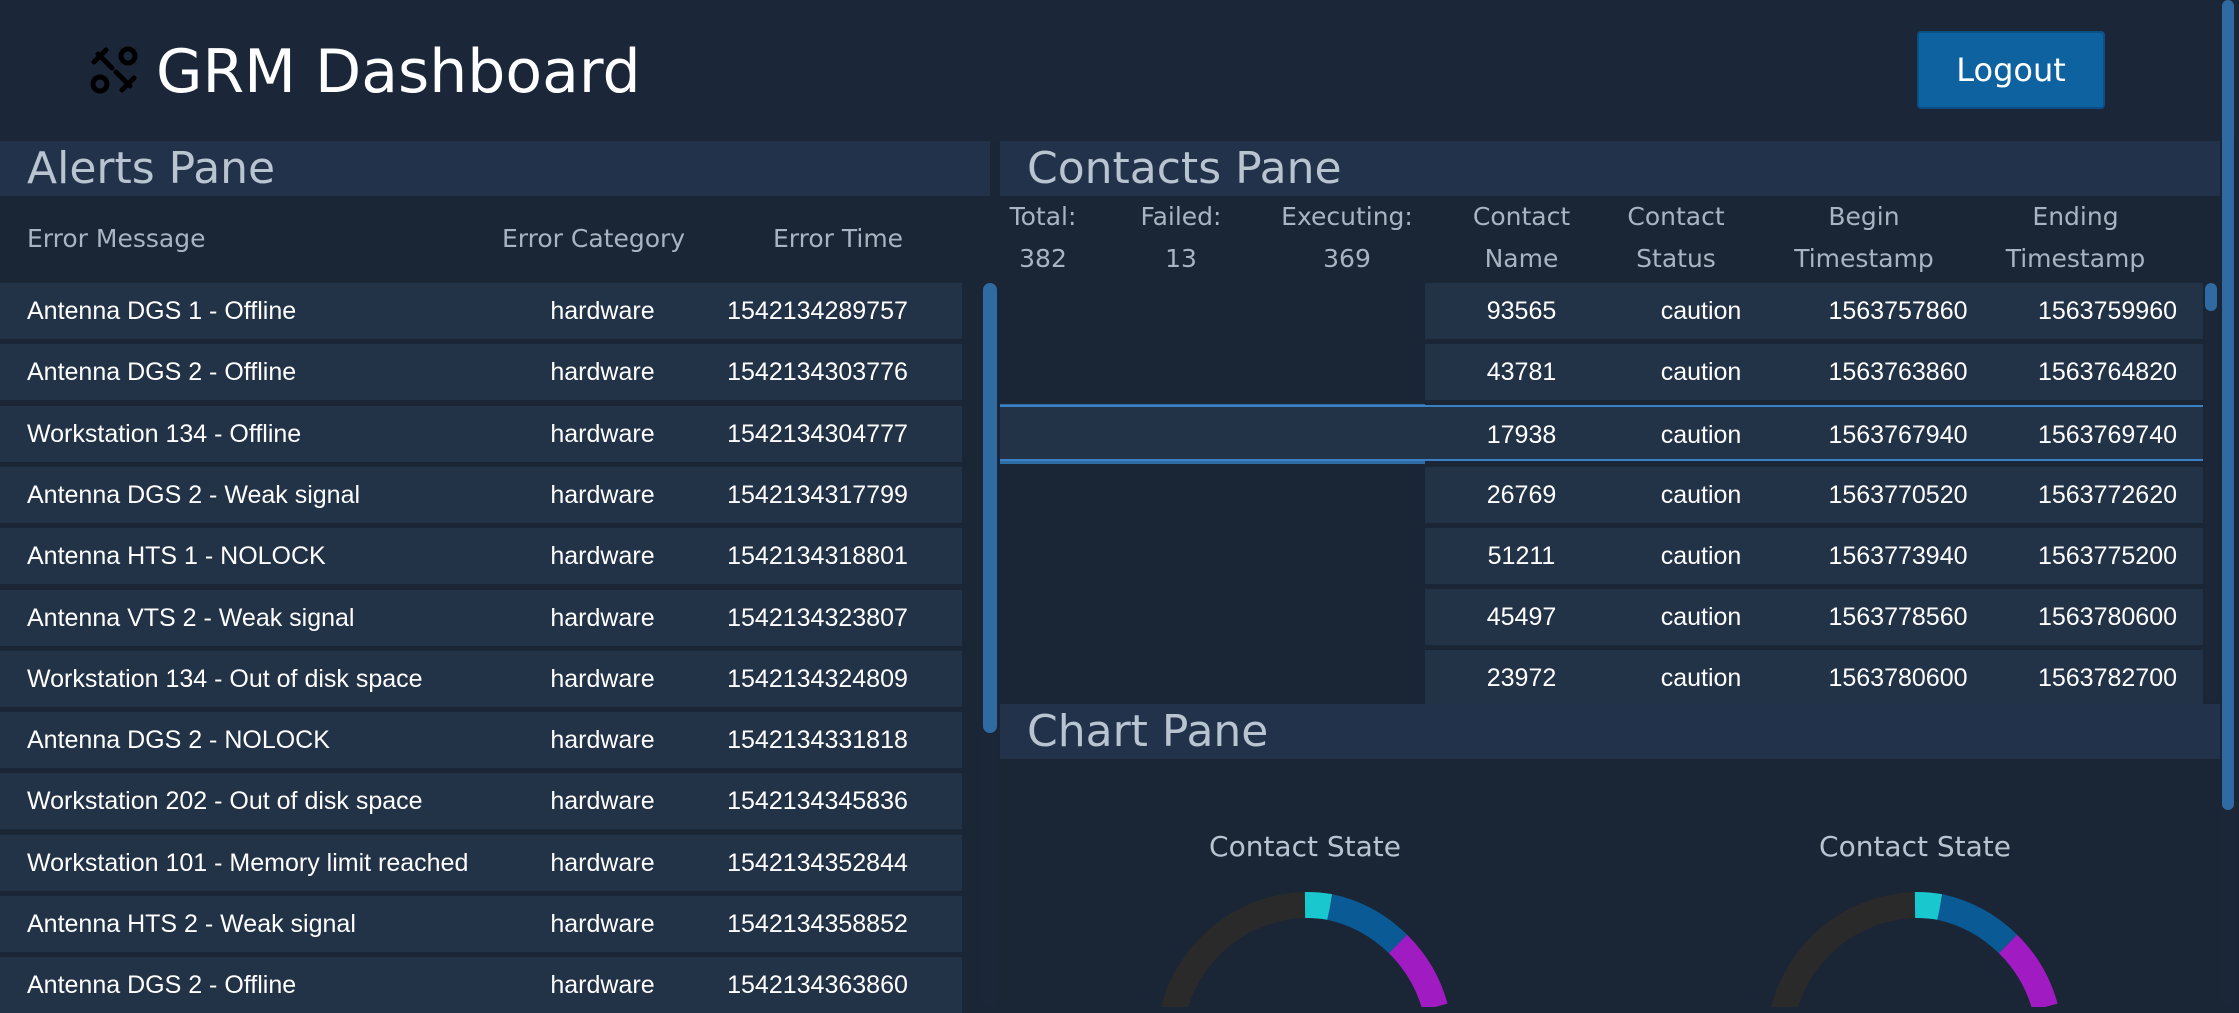  I want to click on alert-message: Workstation 134 - Out of disk space, so click(225, 679).